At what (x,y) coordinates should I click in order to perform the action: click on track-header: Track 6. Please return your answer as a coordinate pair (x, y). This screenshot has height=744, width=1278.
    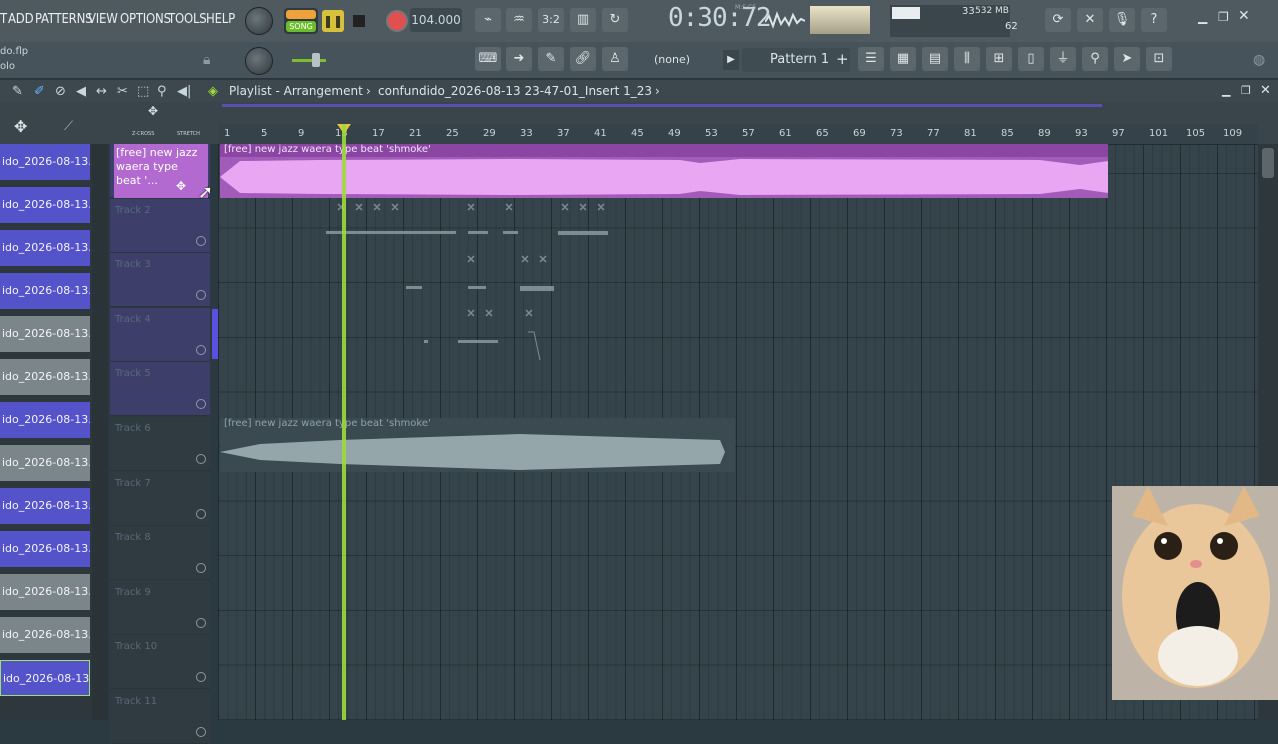
    Looking at the image, I should click on (160, 444).